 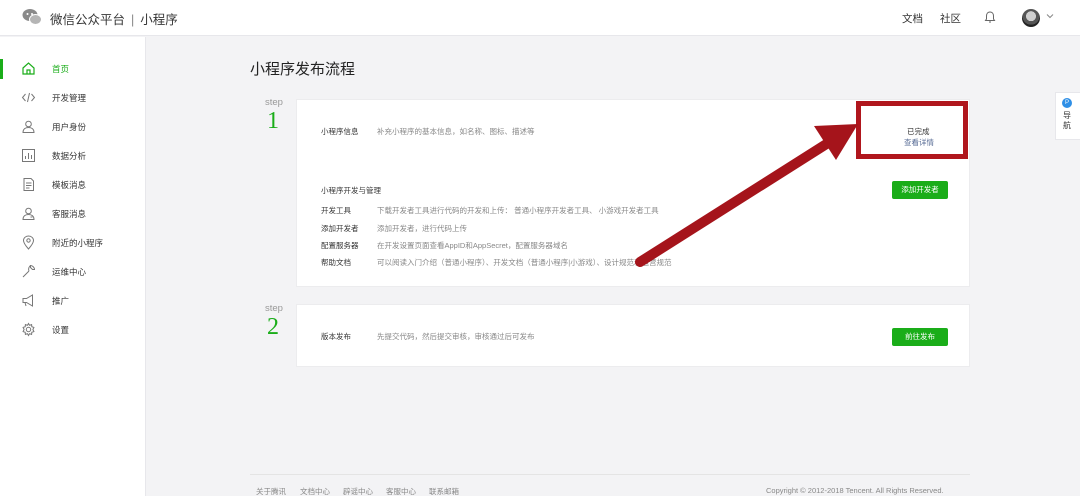 I want to click on chart-icon, so click(x=28, y=155).